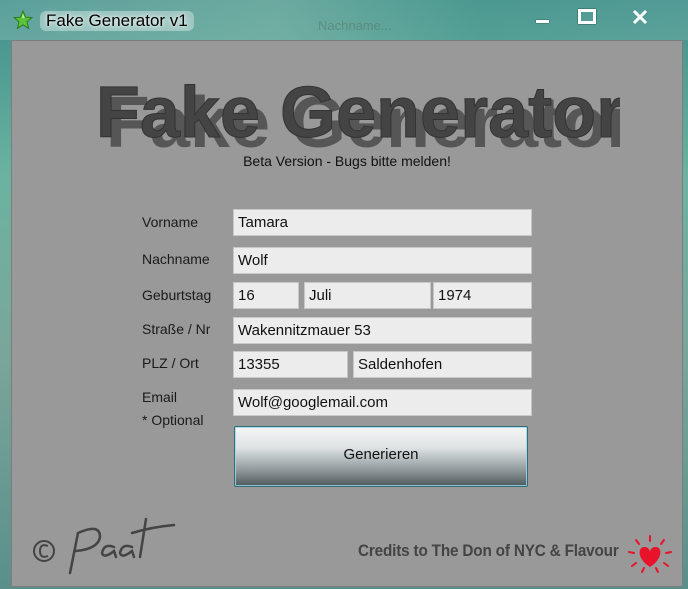 This screenshot has height=589, width=688. Describe the element at coordinates (381, 456) in the screenshot. I see `generate-button: Generieren` at that location.